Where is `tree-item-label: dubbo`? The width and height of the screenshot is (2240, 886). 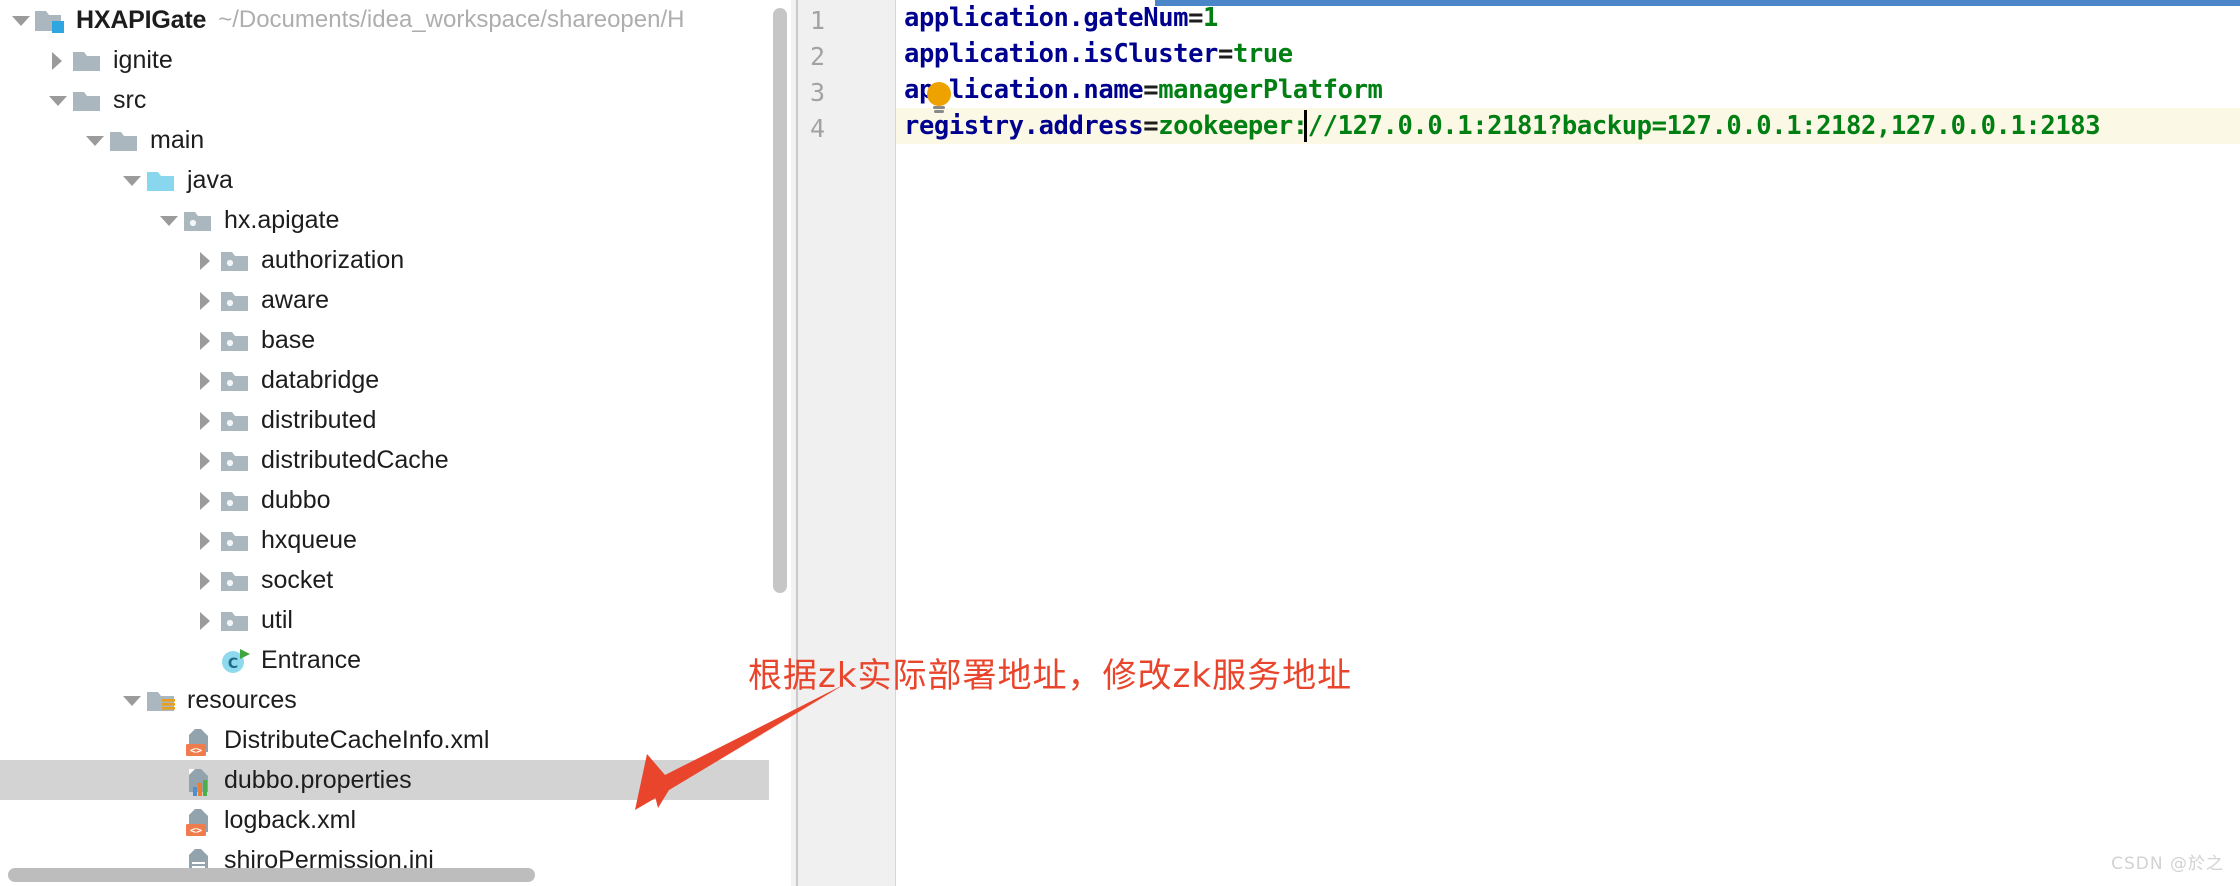
tree-item-label: dubbo is located at coordinates (296, 499).